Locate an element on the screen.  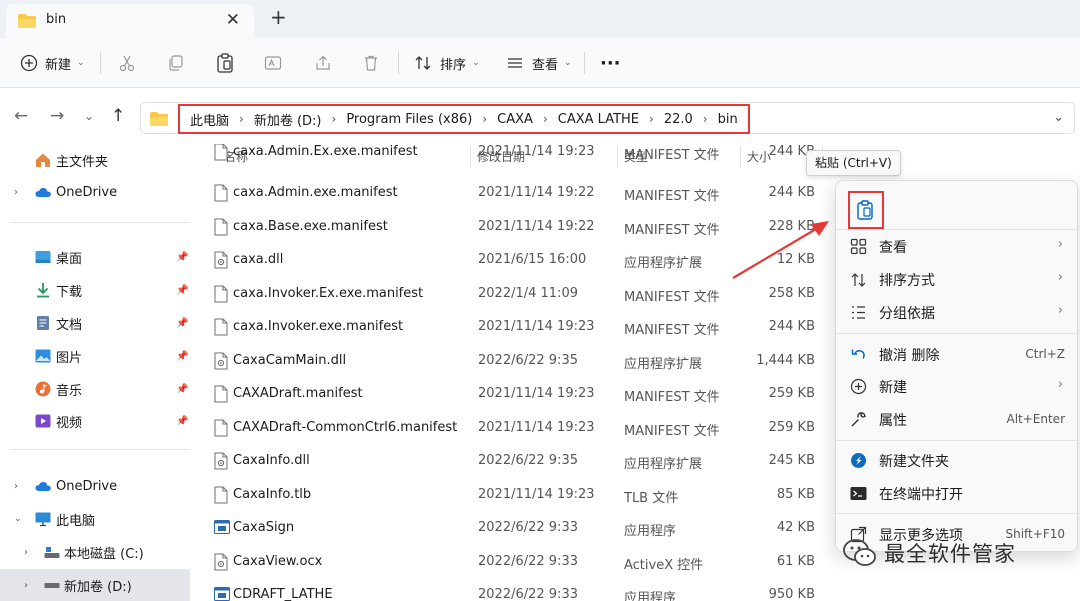
breadcrumb-item: Program Files (x86) is located at coordinates (409, 119).